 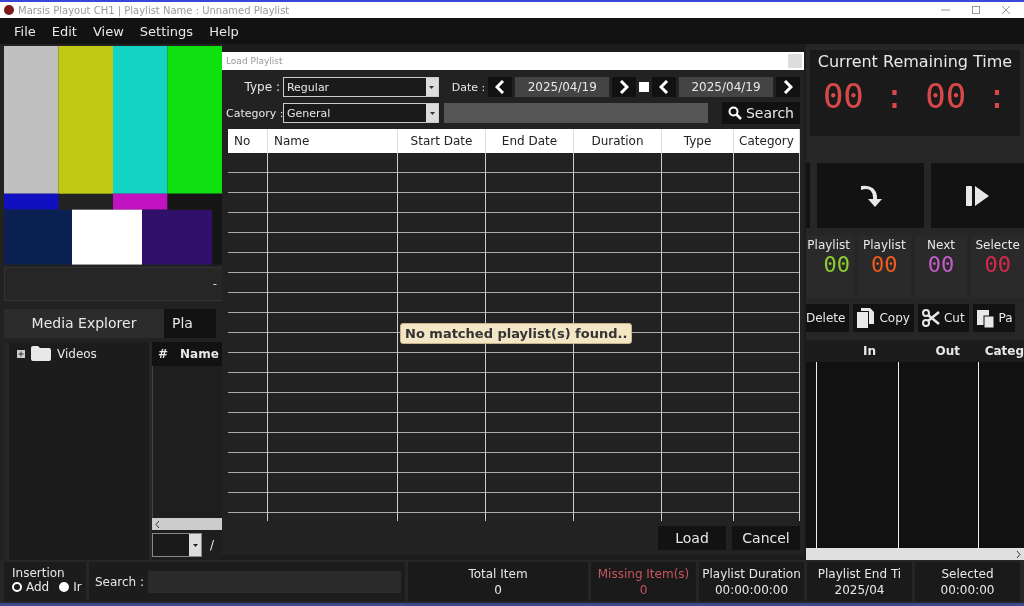 What do you see at coordinates (77, 587) in the screenshot?
I see `radio-label: Ir` at bounding box center [77, 587].